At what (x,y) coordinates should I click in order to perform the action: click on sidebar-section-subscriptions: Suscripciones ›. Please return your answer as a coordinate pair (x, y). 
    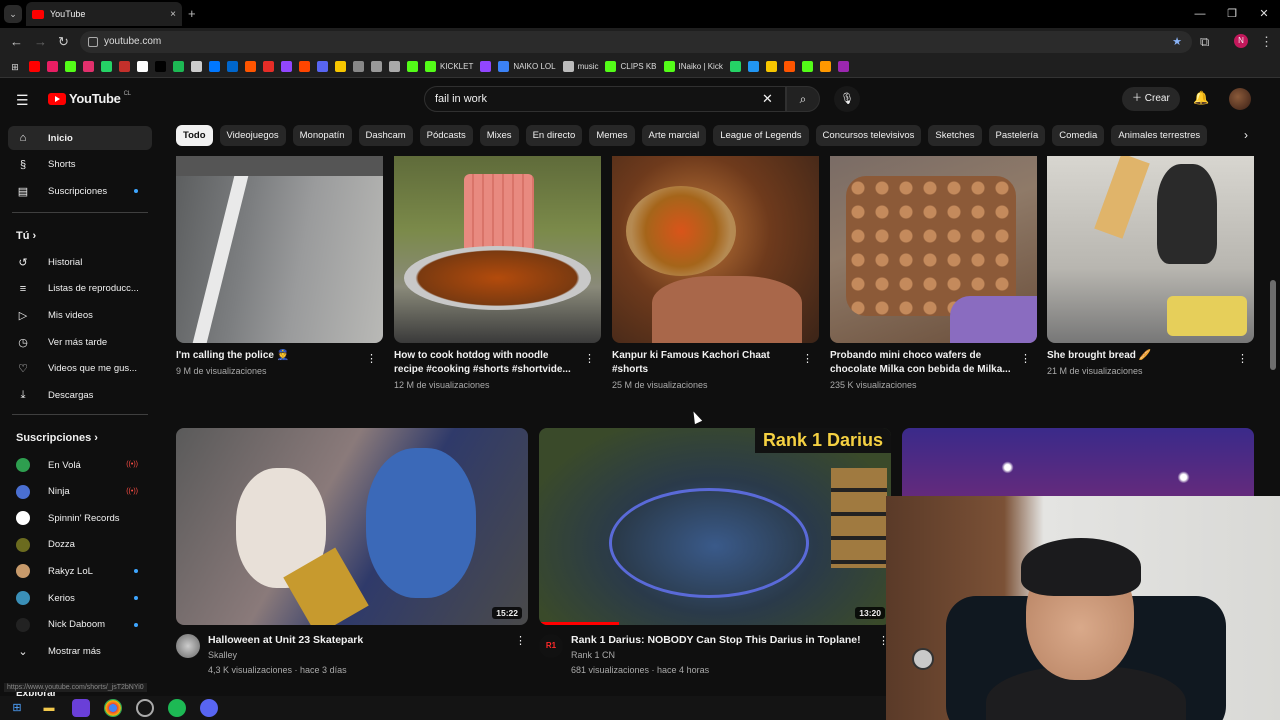
    Looking at the image, I should click on (57, 438).